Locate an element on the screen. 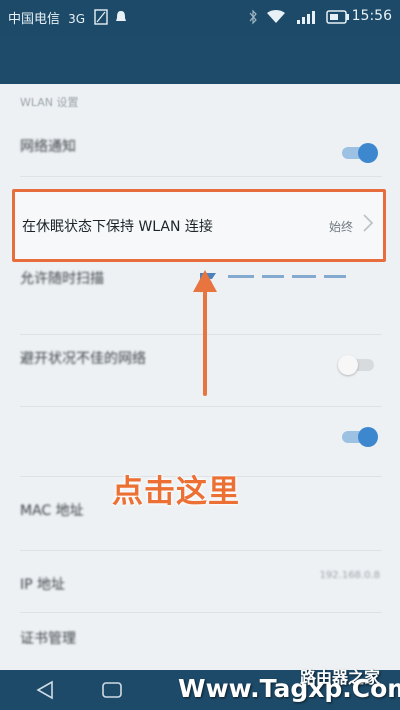 The height and width of the screenshot is (710, 400). wps-toggle is located at coordinates (358, 437).